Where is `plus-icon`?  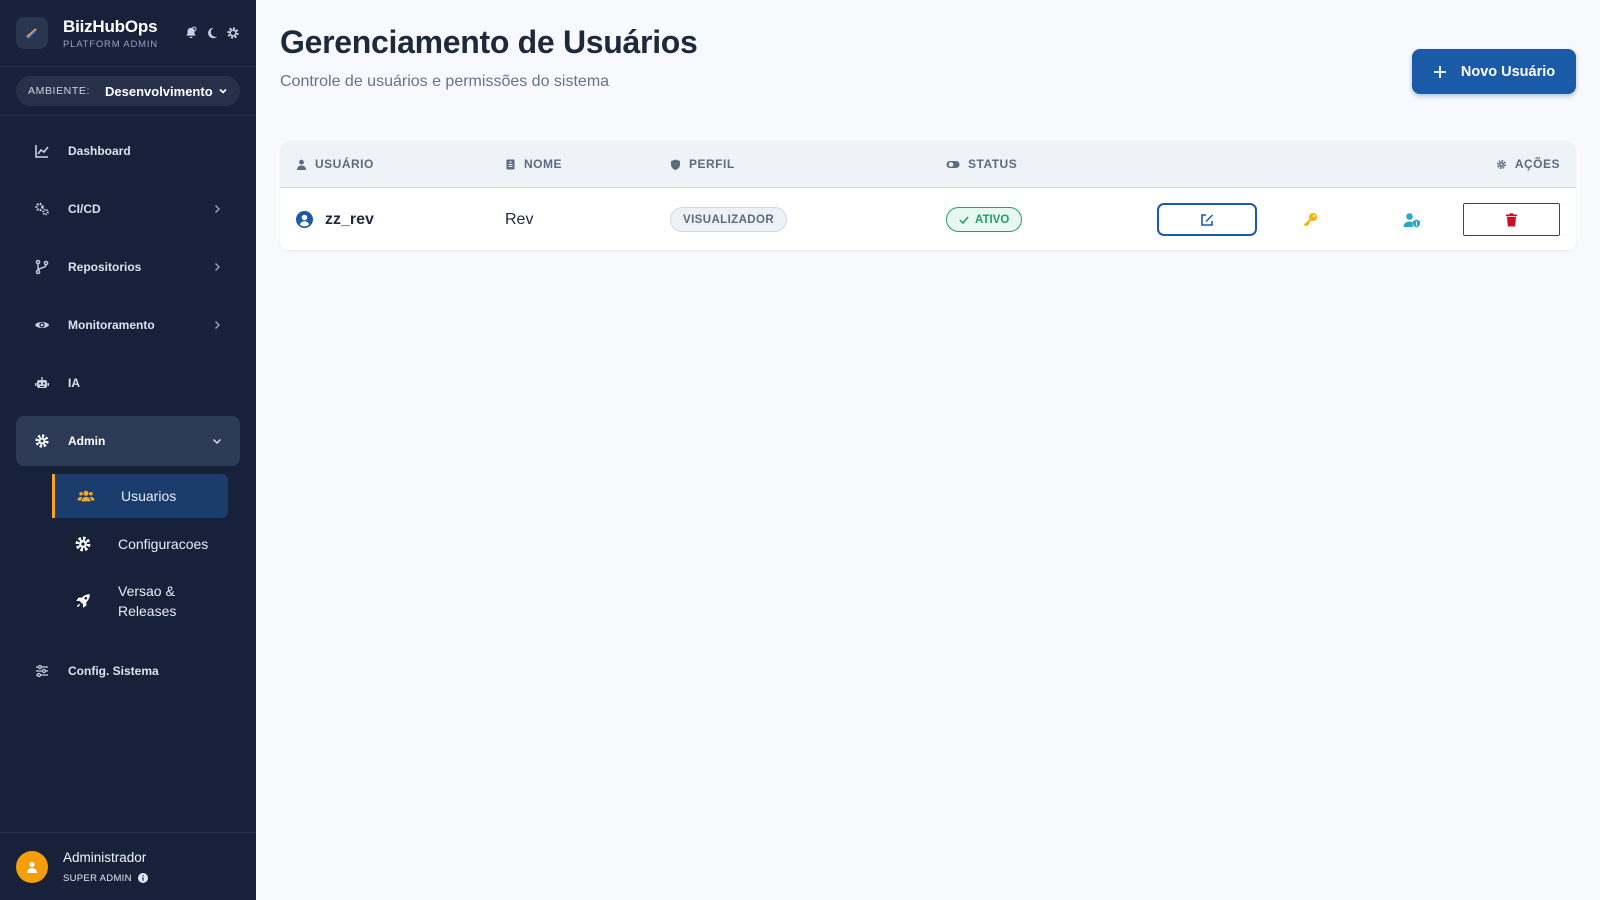 plus-icon is located at coordinates (1439, 71).